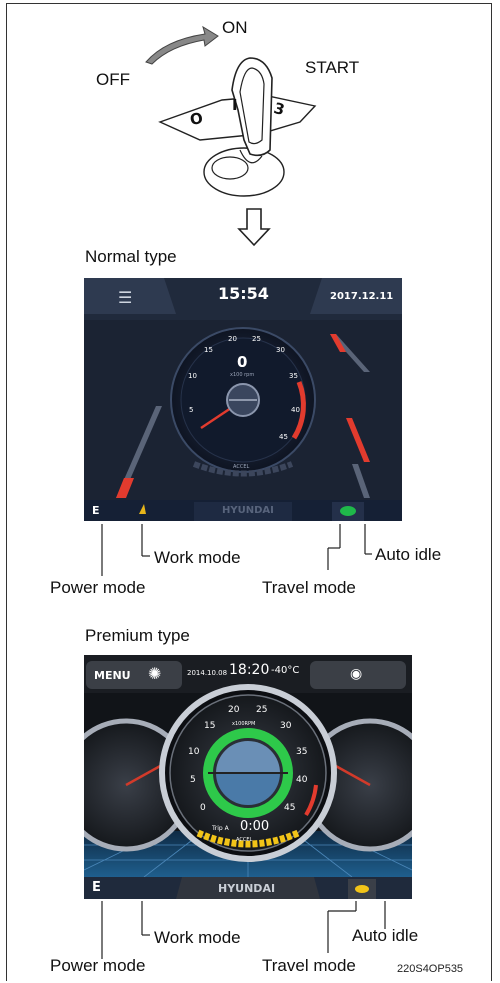 Image resolution: width=500 pixels, height=983 pixels. I want to click on normal-brand: HYUNDAI, so click(248, 510).